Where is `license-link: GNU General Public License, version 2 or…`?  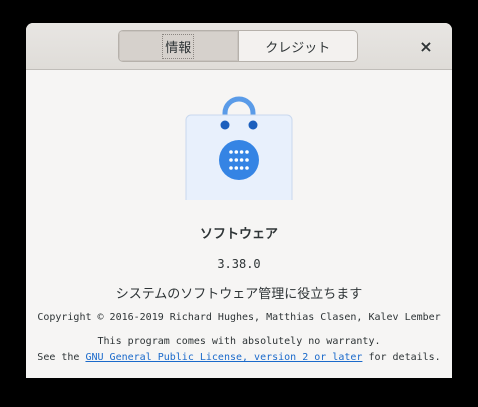 license-link: GNU General Public License, version 2 or… is located at coordinates (223, 357).